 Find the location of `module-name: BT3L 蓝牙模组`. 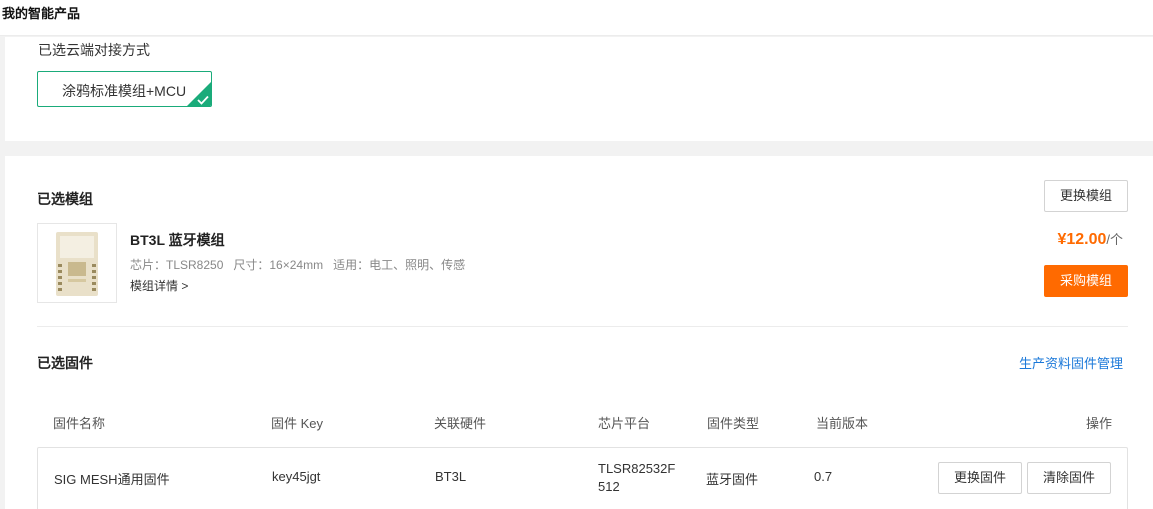

module-name: BT3L 蓝牙模组 is located at coordinates (177, 240).